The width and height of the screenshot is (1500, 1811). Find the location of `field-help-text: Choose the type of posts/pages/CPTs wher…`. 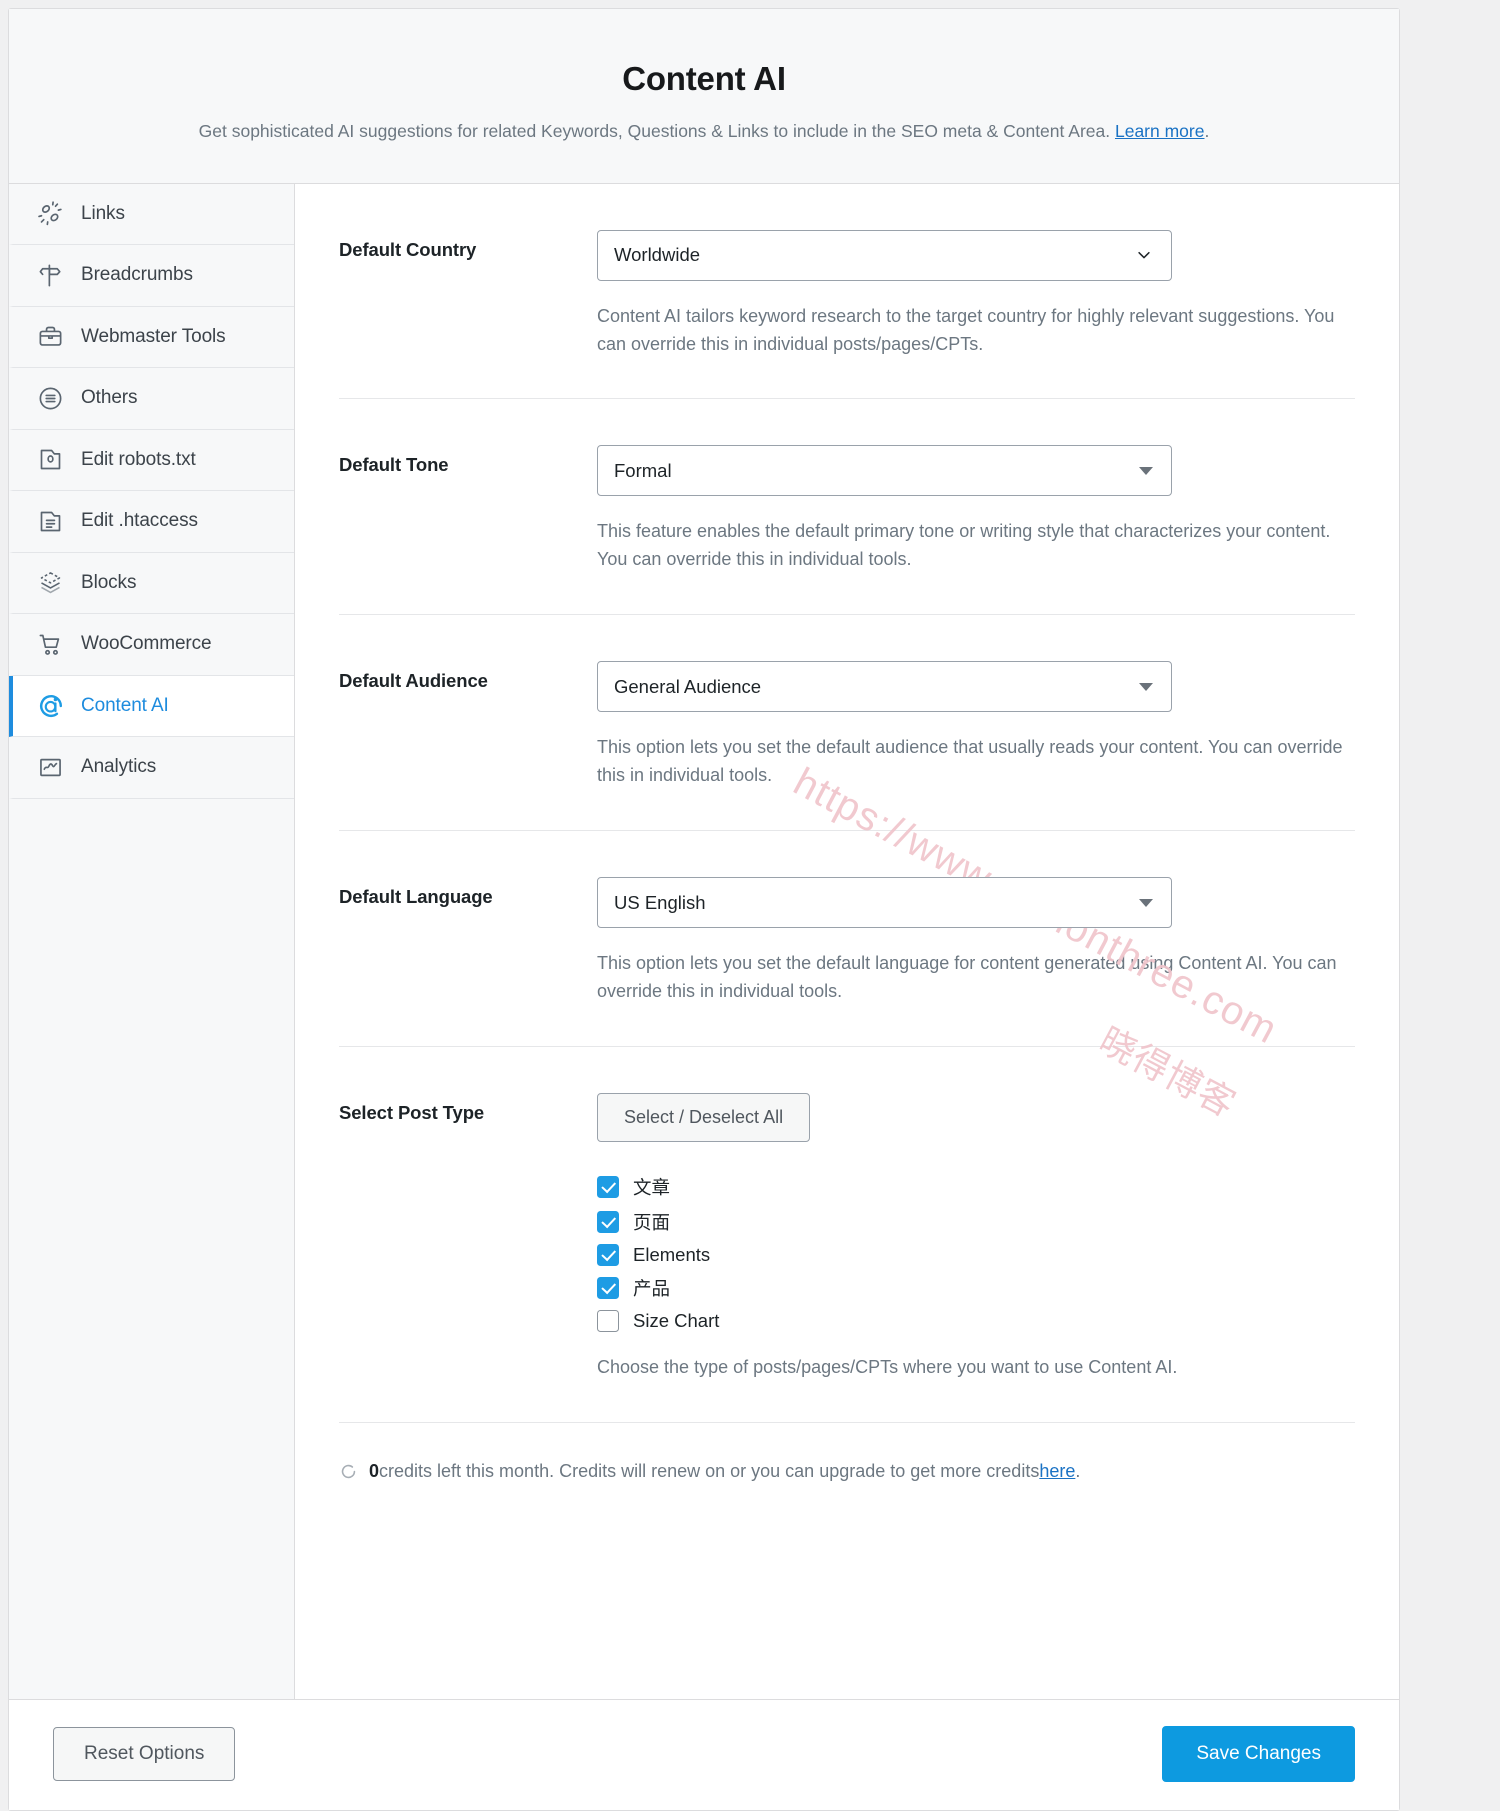

field-help-text: Choose the type of posts/pages/CPTs wher… is located at coordinates (887, 1366).